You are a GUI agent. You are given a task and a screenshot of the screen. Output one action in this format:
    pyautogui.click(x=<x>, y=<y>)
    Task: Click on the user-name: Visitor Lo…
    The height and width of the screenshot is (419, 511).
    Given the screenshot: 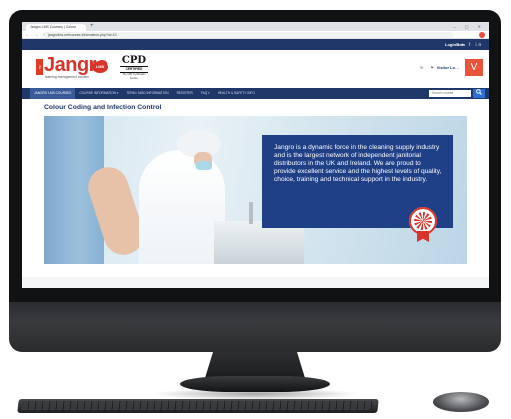 What is the action you would take?
    pyautogui.click(x=448, y=67)
    